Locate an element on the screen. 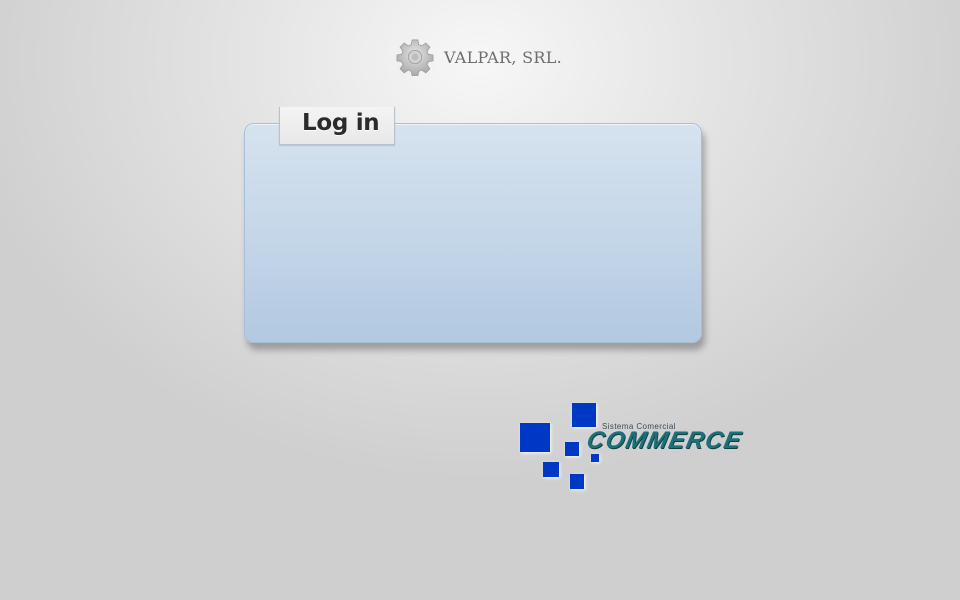  login-tab: Log in is located at coordinates (337, 126).